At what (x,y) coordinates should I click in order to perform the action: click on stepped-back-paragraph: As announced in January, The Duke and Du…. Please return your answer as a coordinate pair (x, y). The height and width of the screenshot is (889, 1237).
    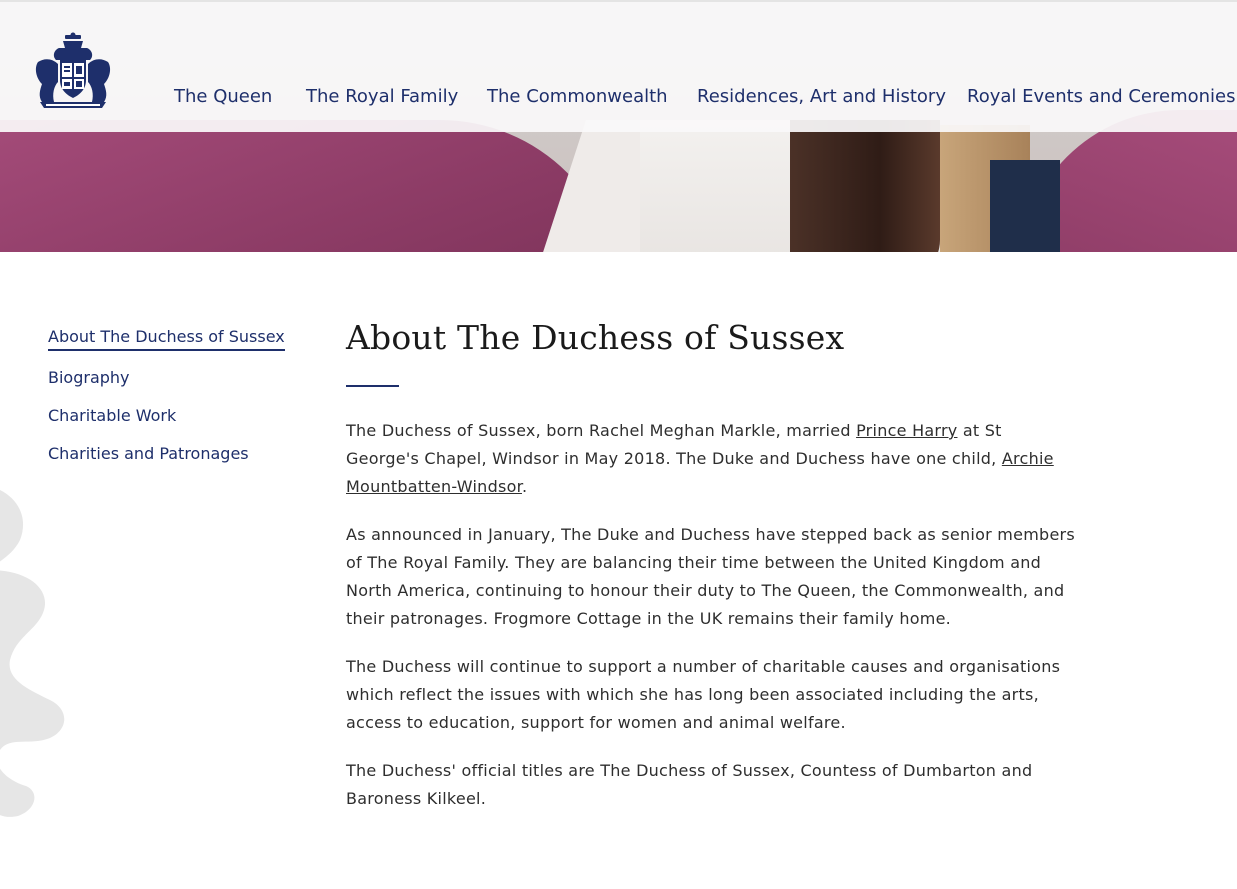
    Looking at the image, I should click on (710, 576).